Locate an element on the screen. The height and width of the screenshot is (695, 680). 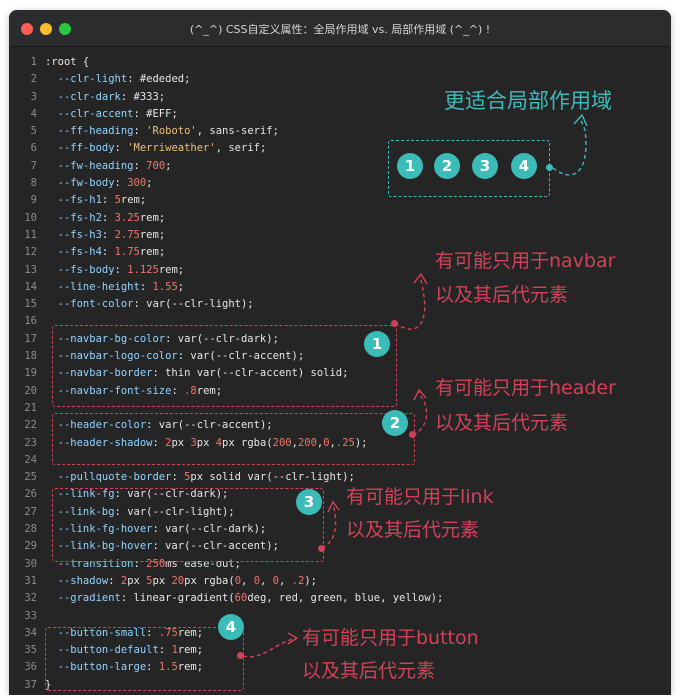
code-line: 9 --fs-h1: 5rem; is located at coordinates (340, 200).